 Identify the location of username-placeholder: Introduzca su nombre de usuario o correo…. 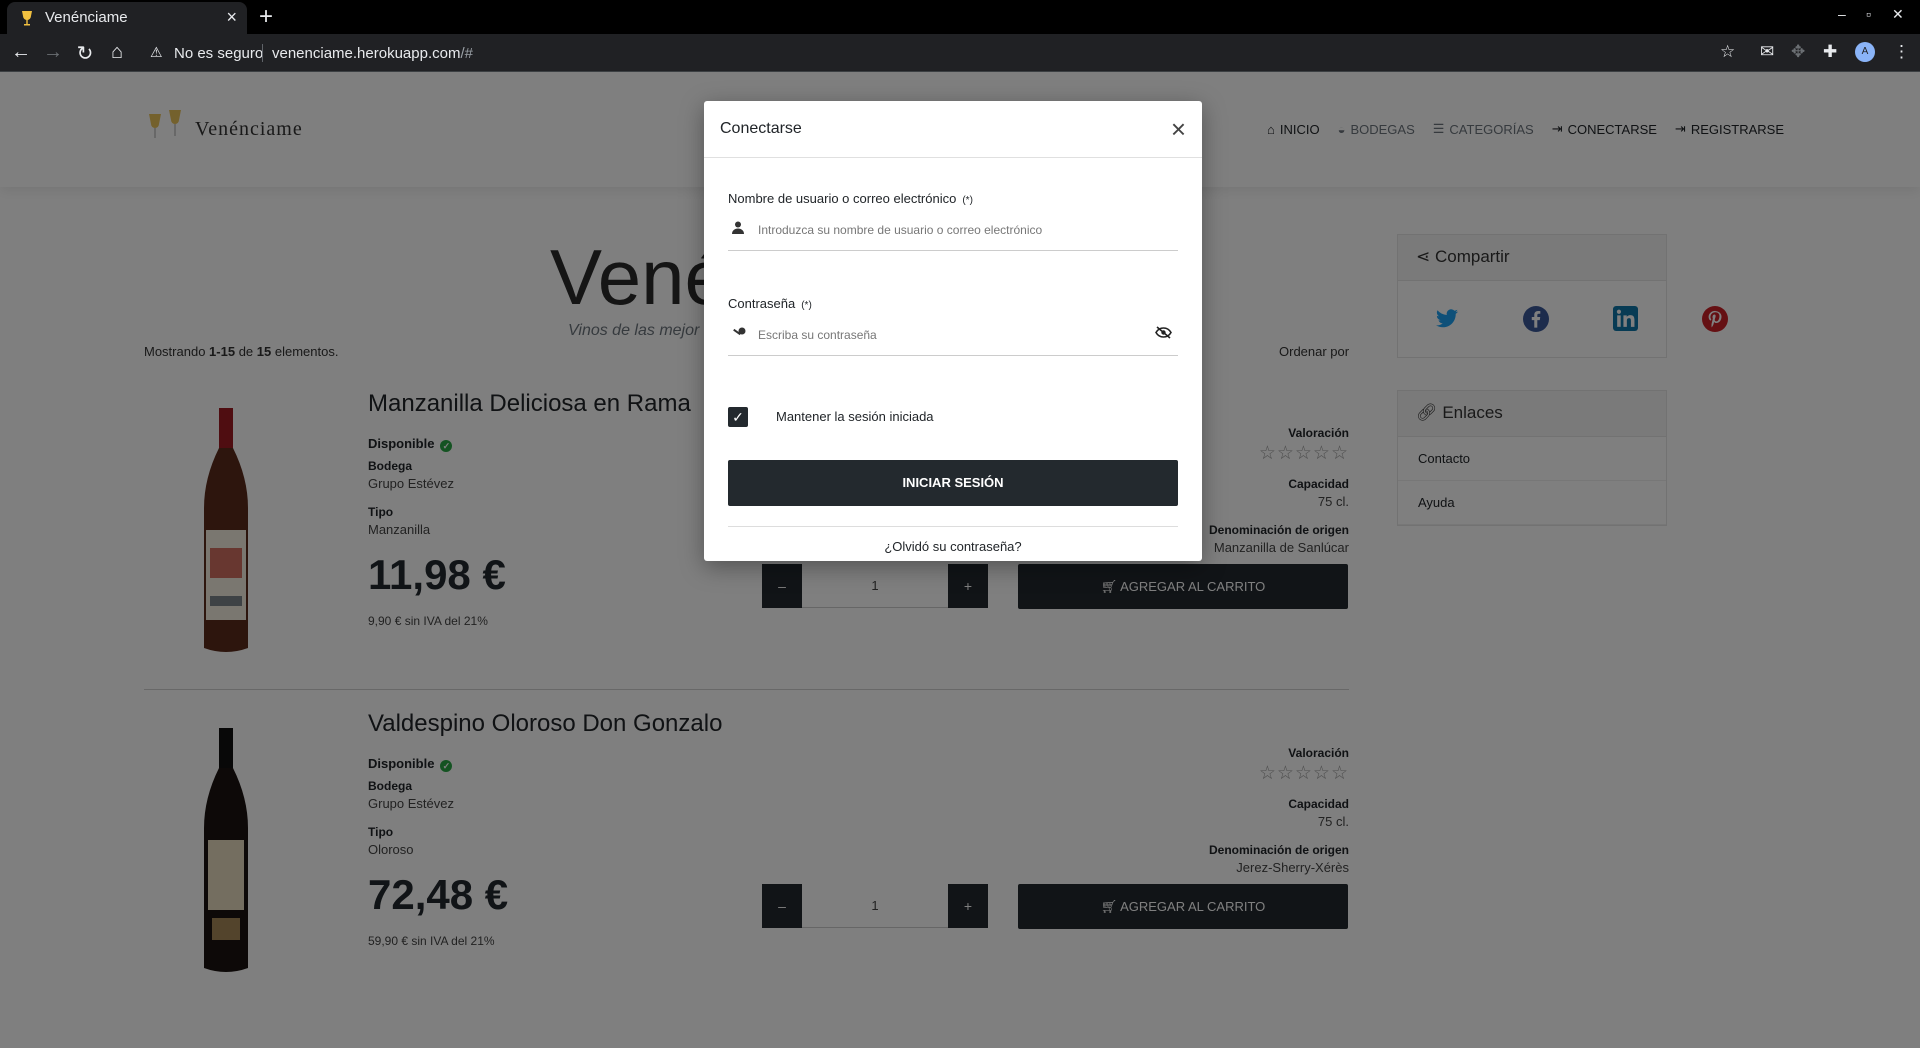
(900, 230).